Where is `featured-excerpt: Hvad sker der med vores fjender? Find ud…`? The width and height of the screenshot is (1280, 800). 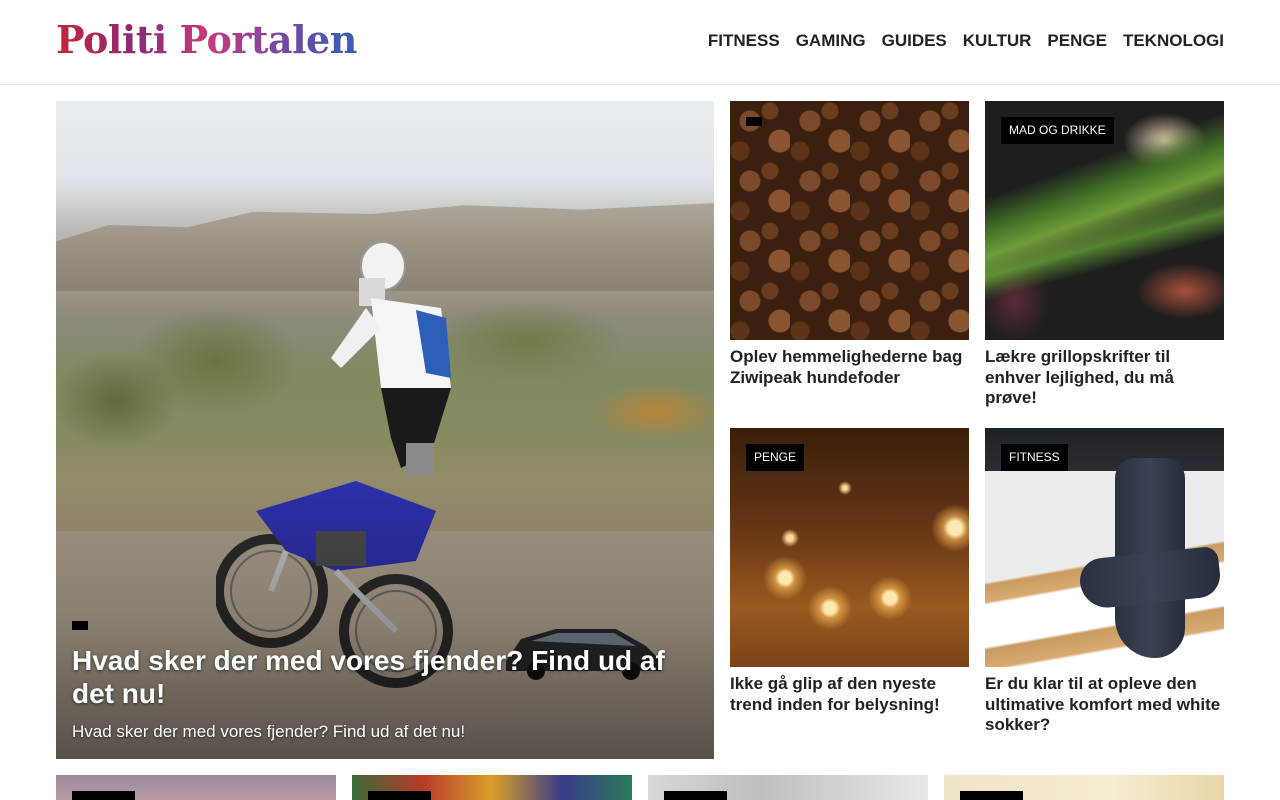
featured-excerpt: Hvad sker der med vores fjender? Find ud… is located at coordinates (269, 731).